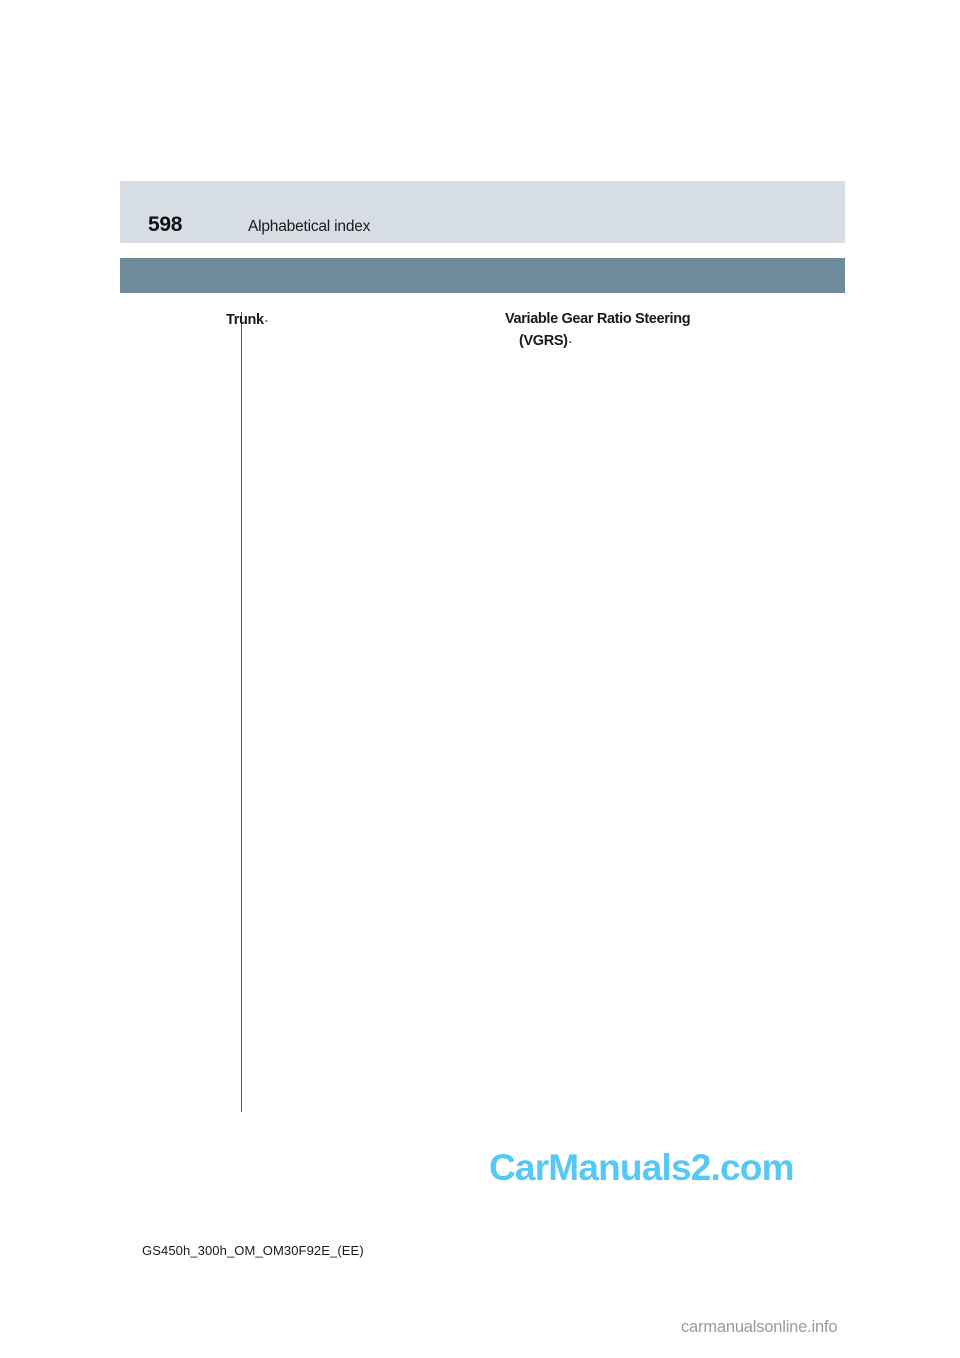 This screenshot has height=1358, width=960. Describe the element at coordinates (309, 226) in the screenshot. I see `page-title: Alphabetical index` at that location.